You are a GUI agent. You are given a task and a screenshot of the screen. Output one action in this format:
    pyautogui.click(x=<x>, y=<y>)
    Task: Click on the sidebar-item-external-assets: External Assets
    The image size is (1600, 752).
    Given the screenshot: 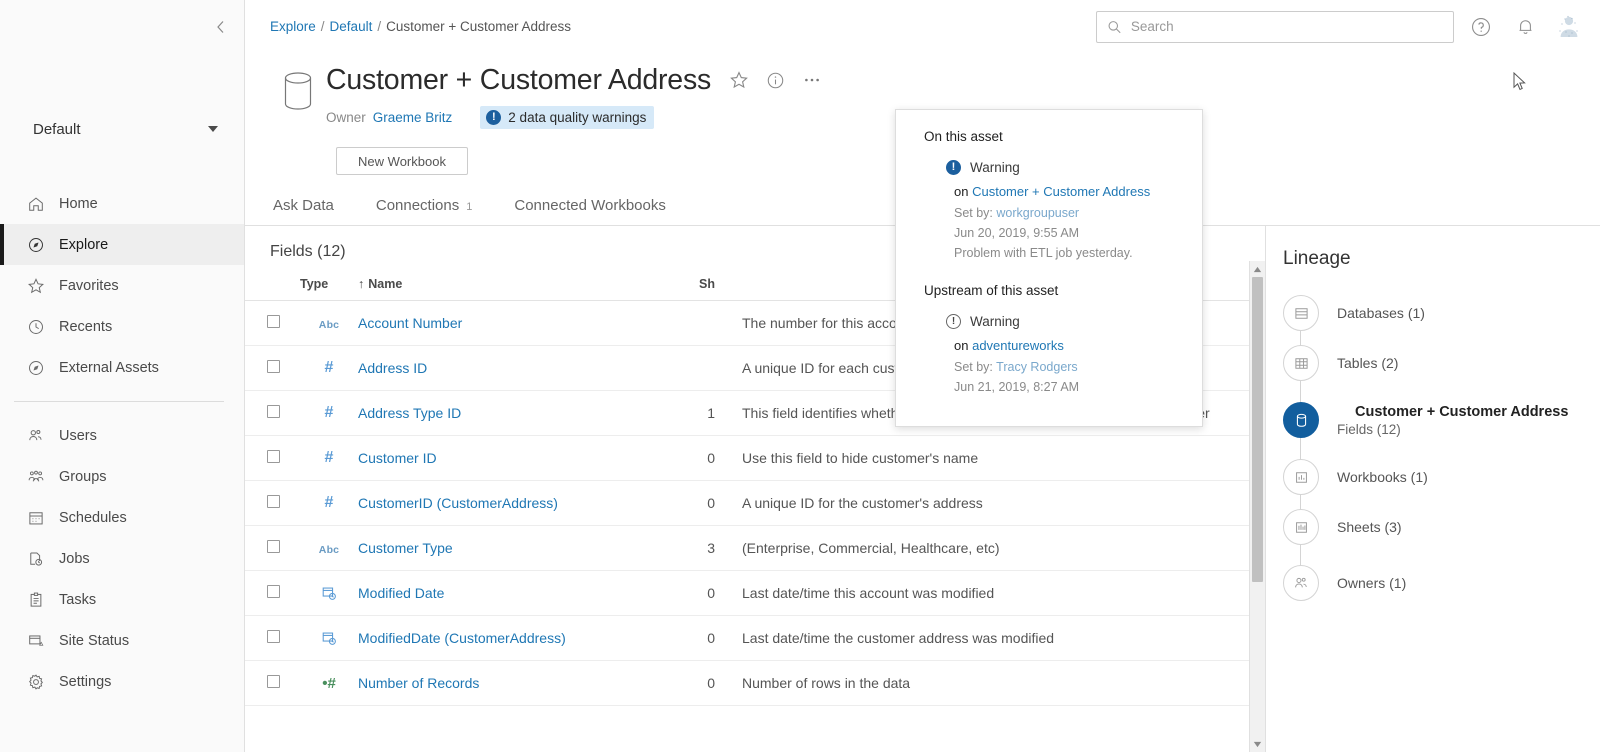 What is the action you would take?
    pyautogui.click(x=122, y=367)
    